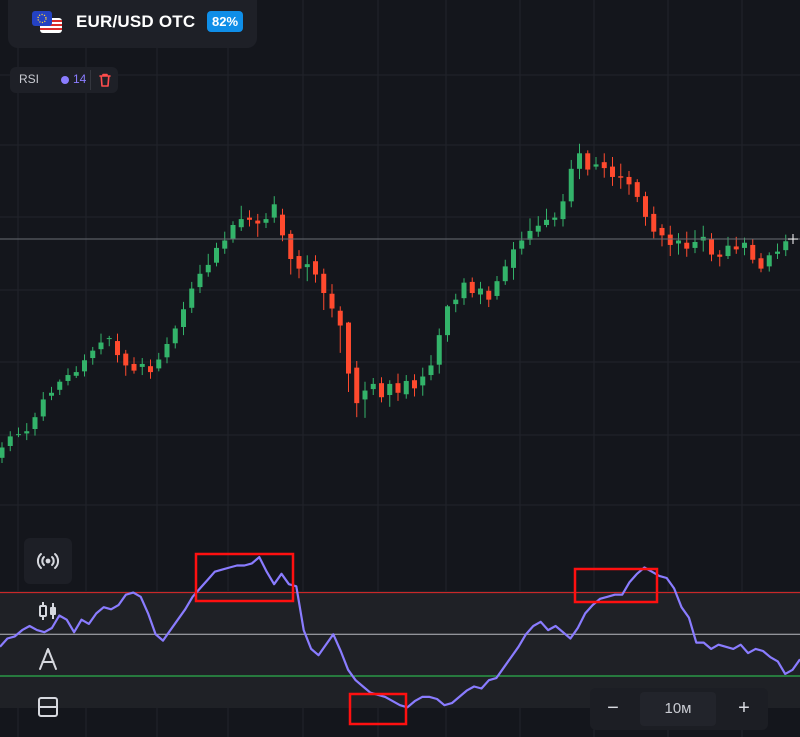 Image resolution: width=800 pixels, height=737 pixels. I want to click on asset-selector: EUR/USD OTC 82%, so click(132, 24).